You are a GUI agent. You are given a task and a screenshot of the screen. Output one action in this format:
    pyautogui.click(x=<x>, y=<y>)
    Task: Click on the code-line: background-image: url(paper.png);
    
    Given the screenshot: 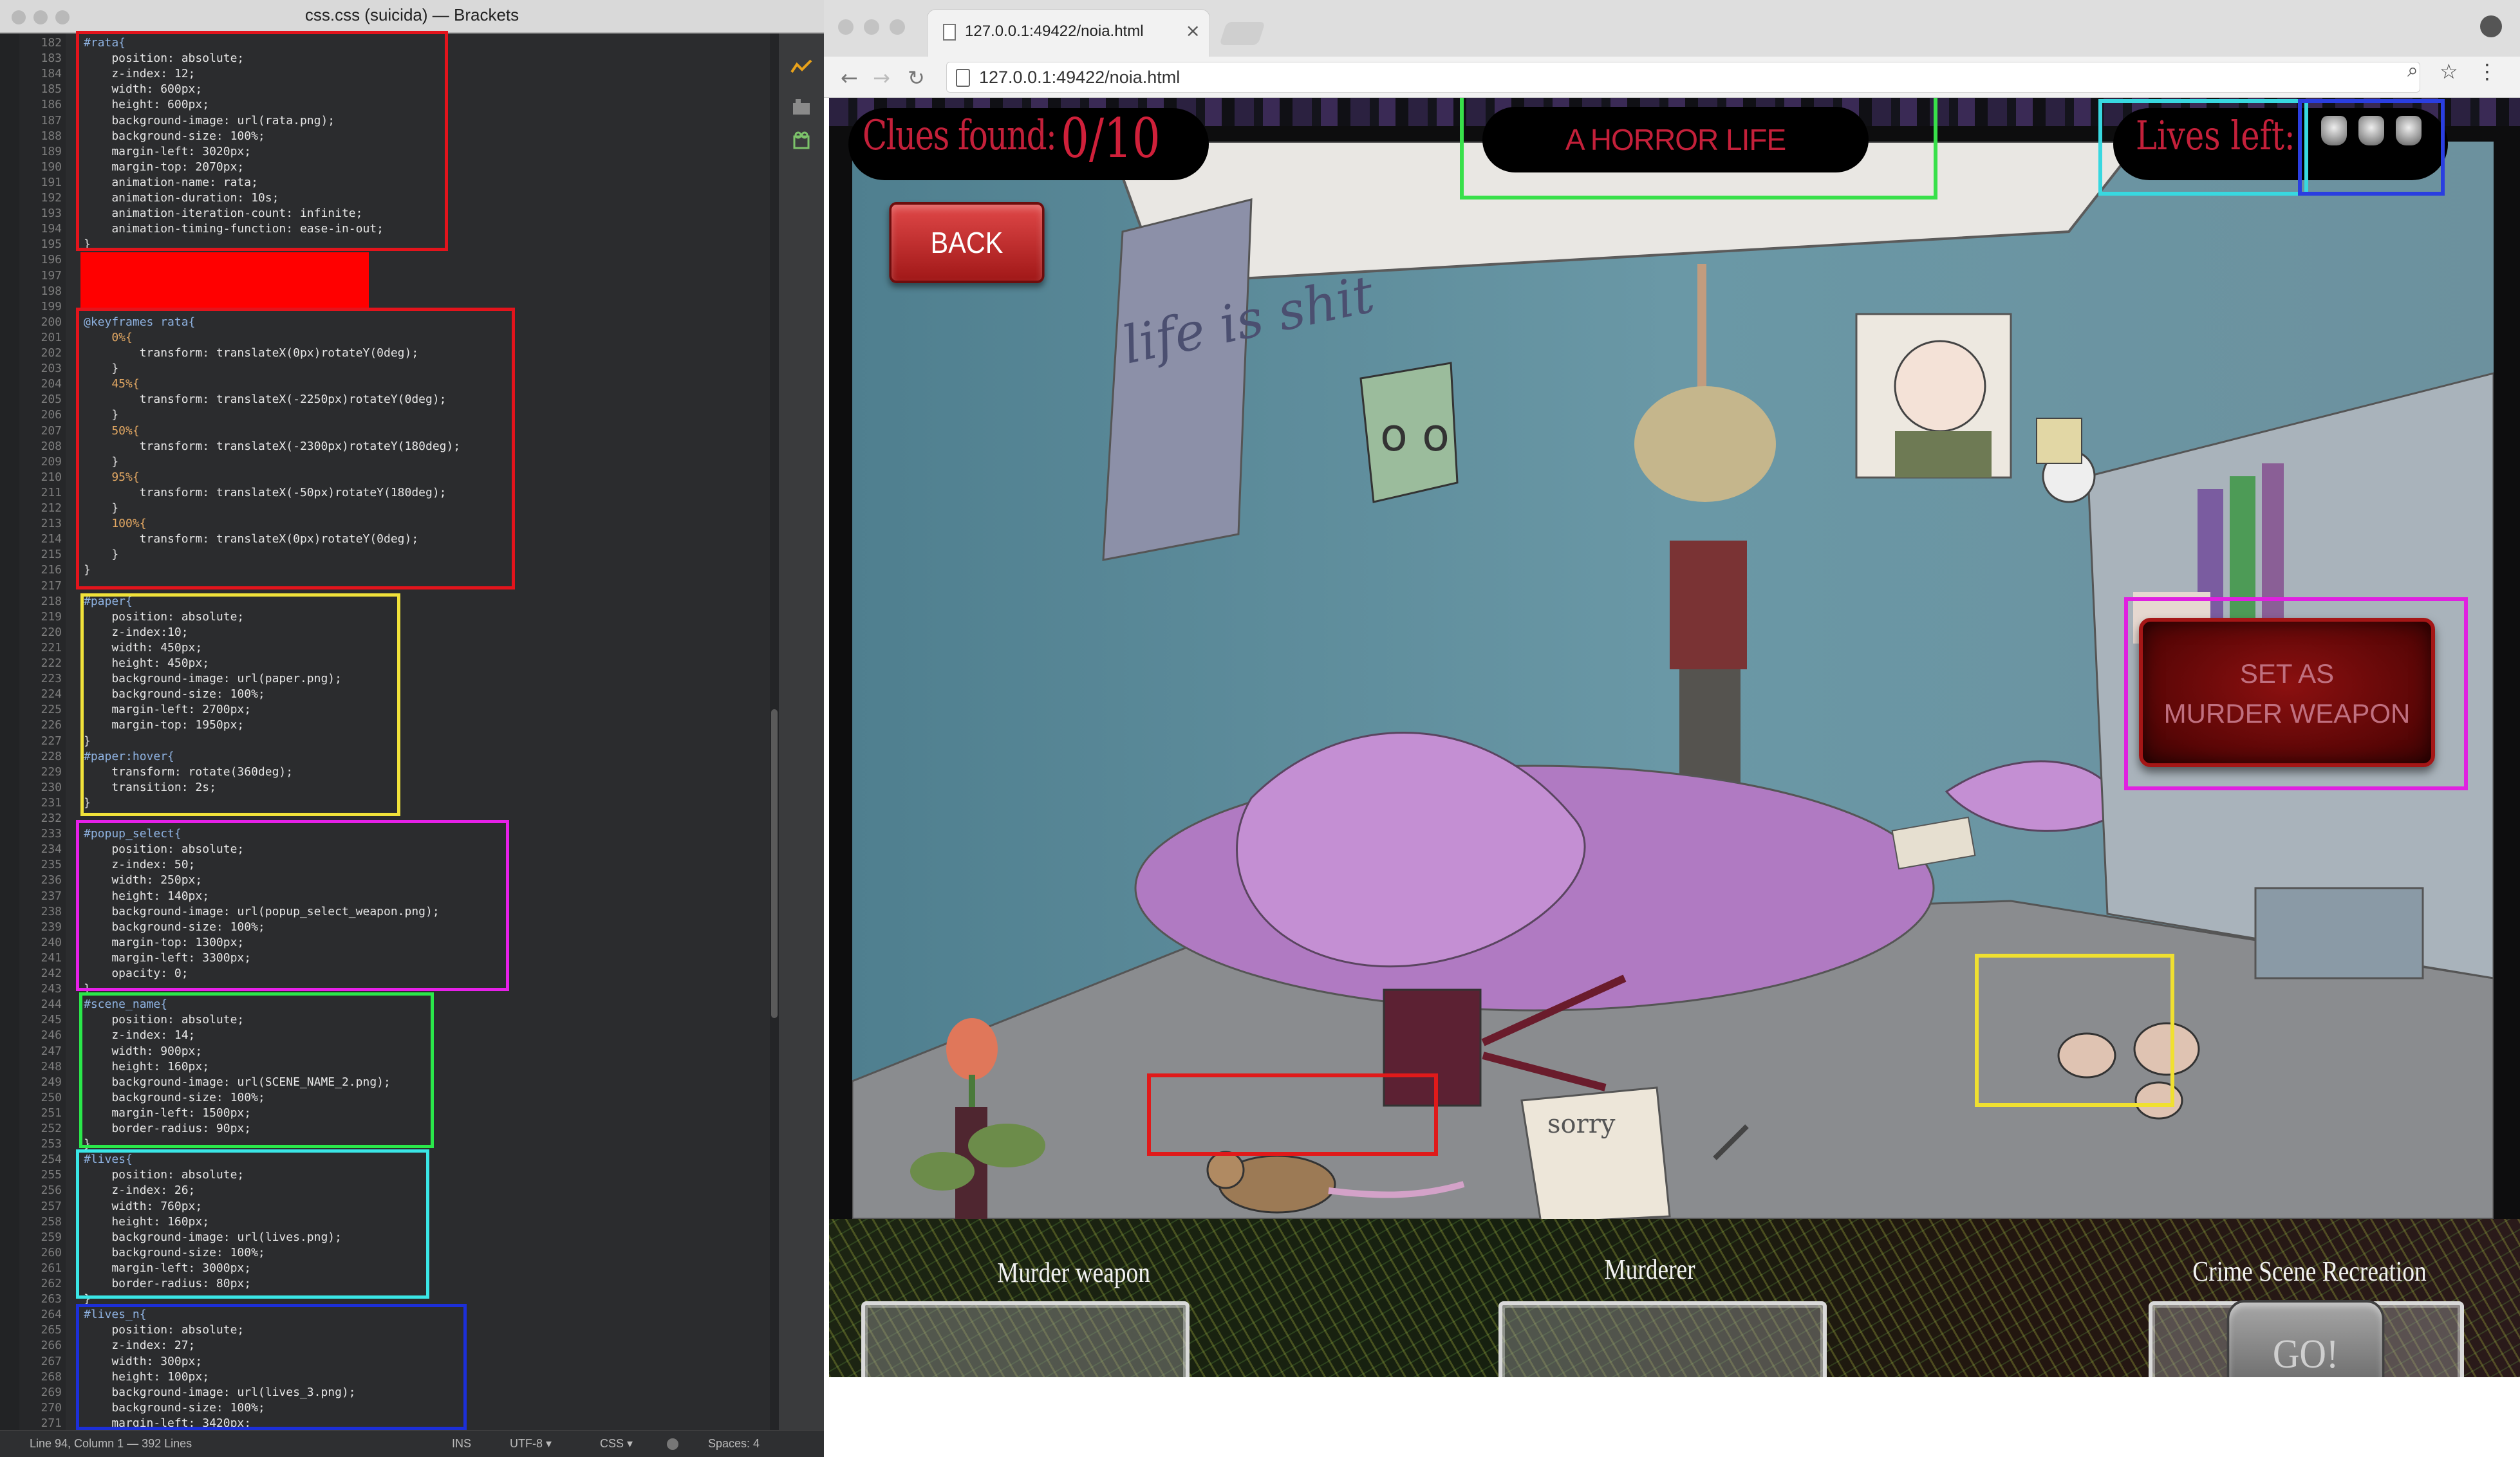 What is the action you would take?
    pyautogui.click(x=213, y=679)
    